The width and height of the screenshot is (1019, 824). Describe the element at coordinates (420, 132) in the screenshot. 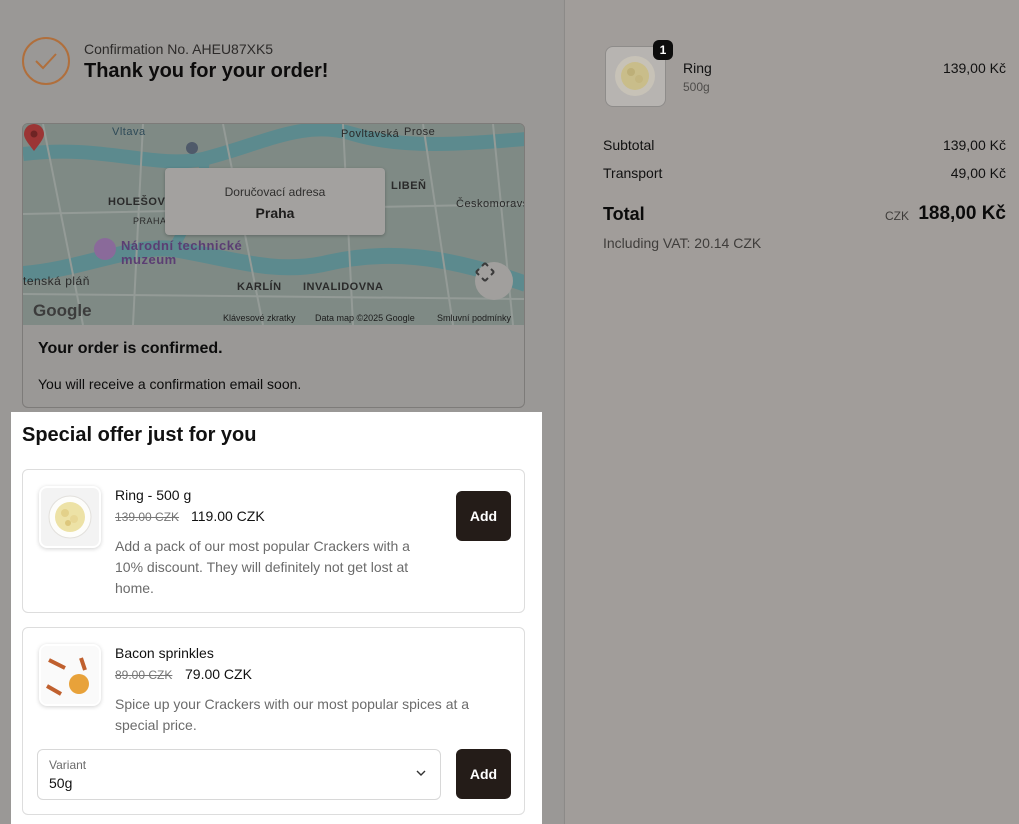

I see `map-label: Prose` at that location.